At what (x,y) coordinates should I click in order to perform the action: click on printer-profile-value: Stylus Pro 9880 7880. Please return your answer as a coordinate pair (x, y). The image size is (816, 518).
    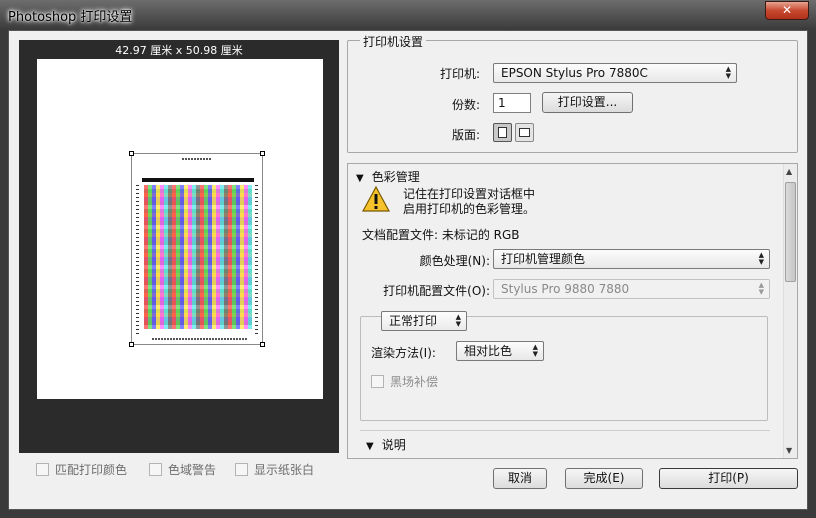
    Looking at the image, I should click on (565, 289).